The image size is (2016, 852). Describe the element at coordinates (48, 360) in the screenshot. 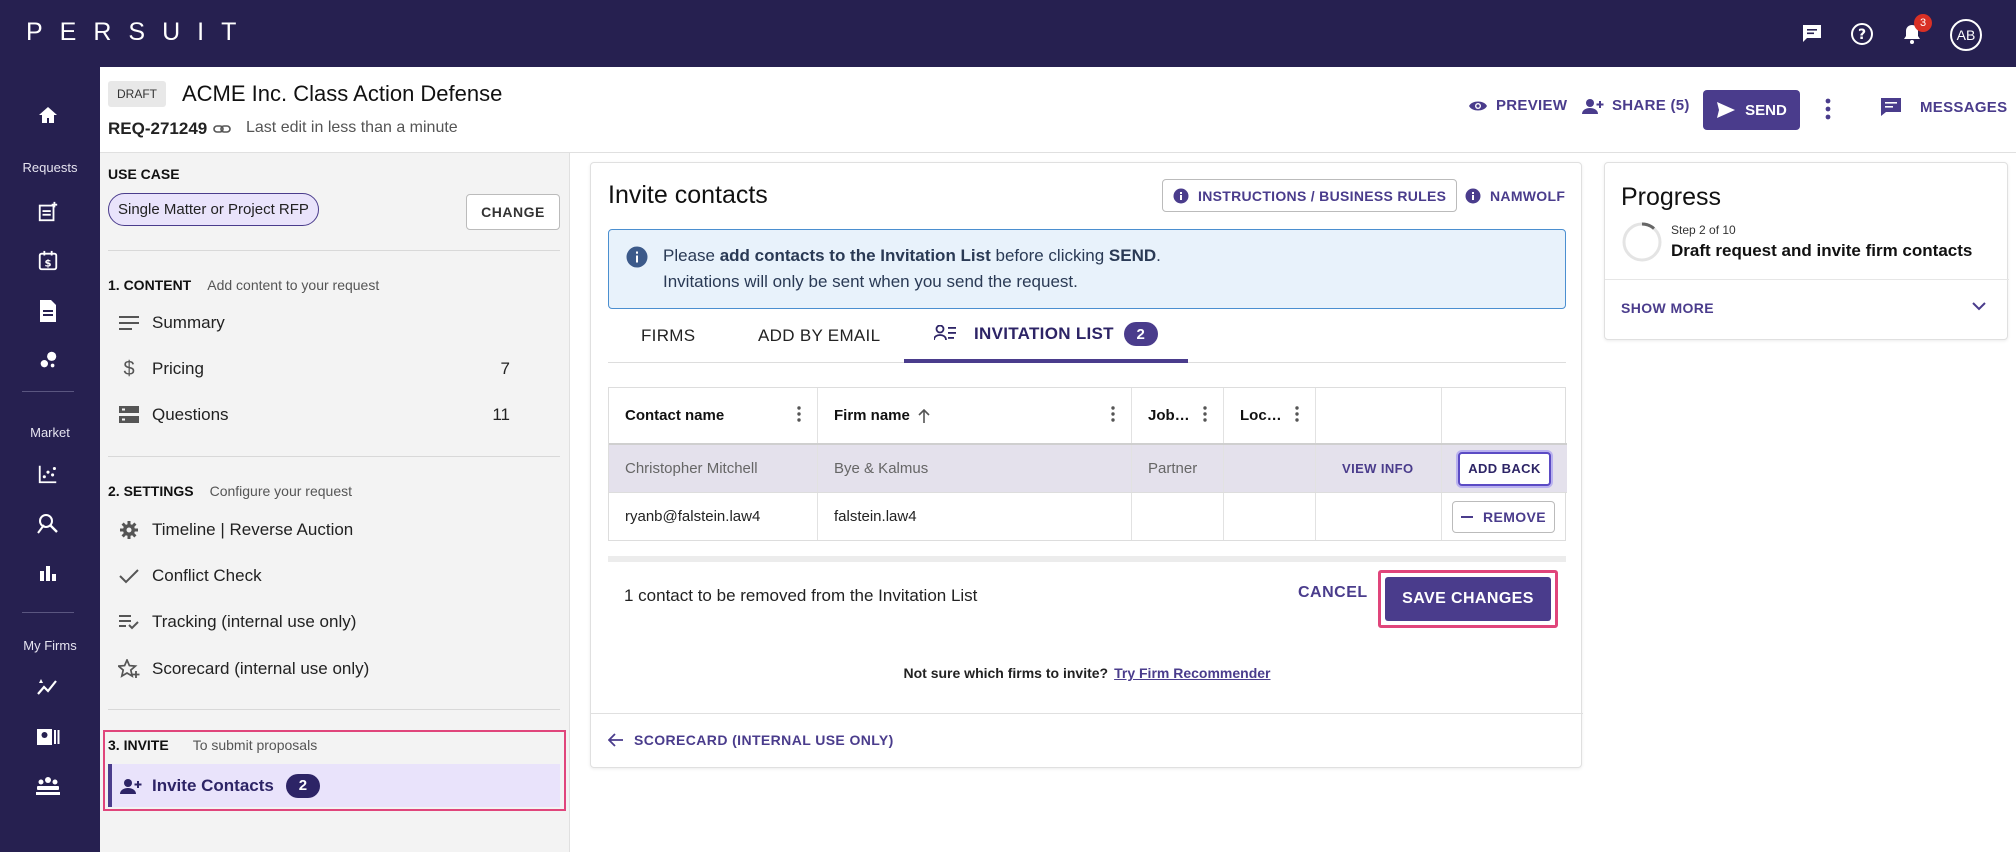

I see `analytics-bubbles-icon` at that location.